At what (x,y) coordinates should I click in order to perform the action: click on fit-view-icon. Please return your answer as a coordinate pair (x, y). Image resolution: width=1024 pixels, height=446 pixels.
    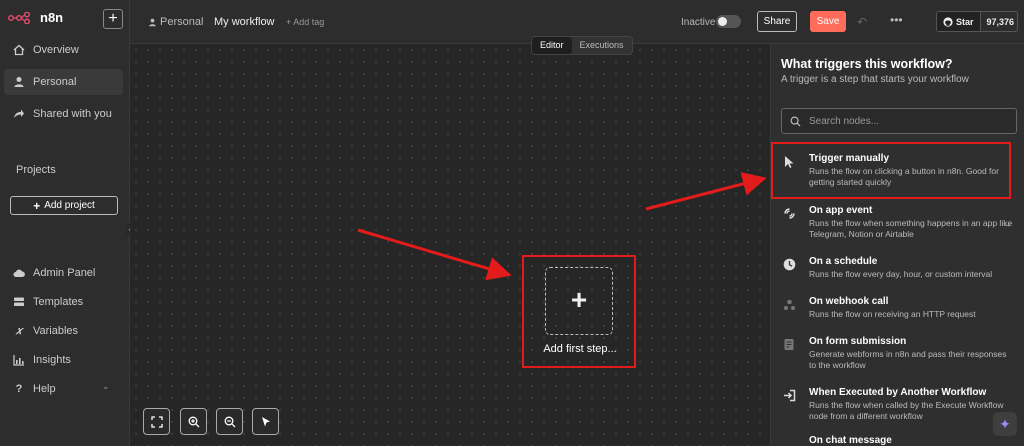
    Looking at the image, I should click on (156, 421).